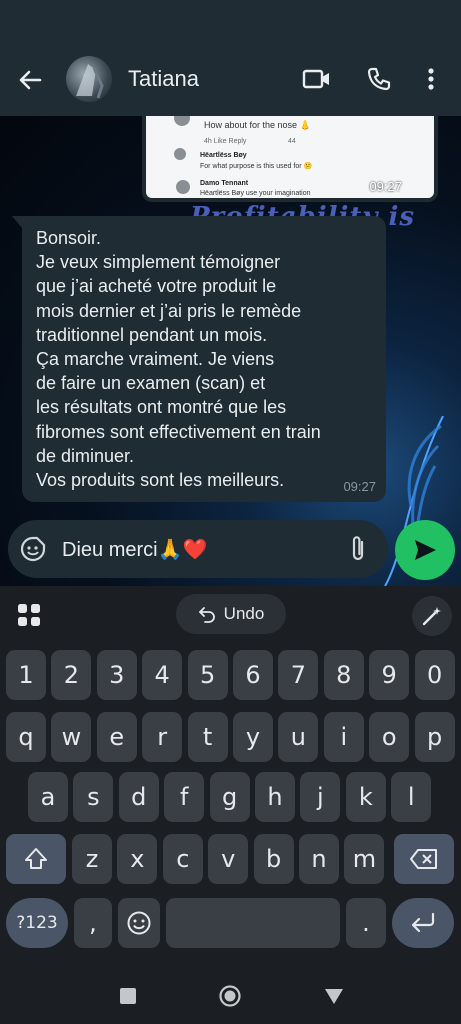  I want to click on undo-button: Undo, so click(231, 614).